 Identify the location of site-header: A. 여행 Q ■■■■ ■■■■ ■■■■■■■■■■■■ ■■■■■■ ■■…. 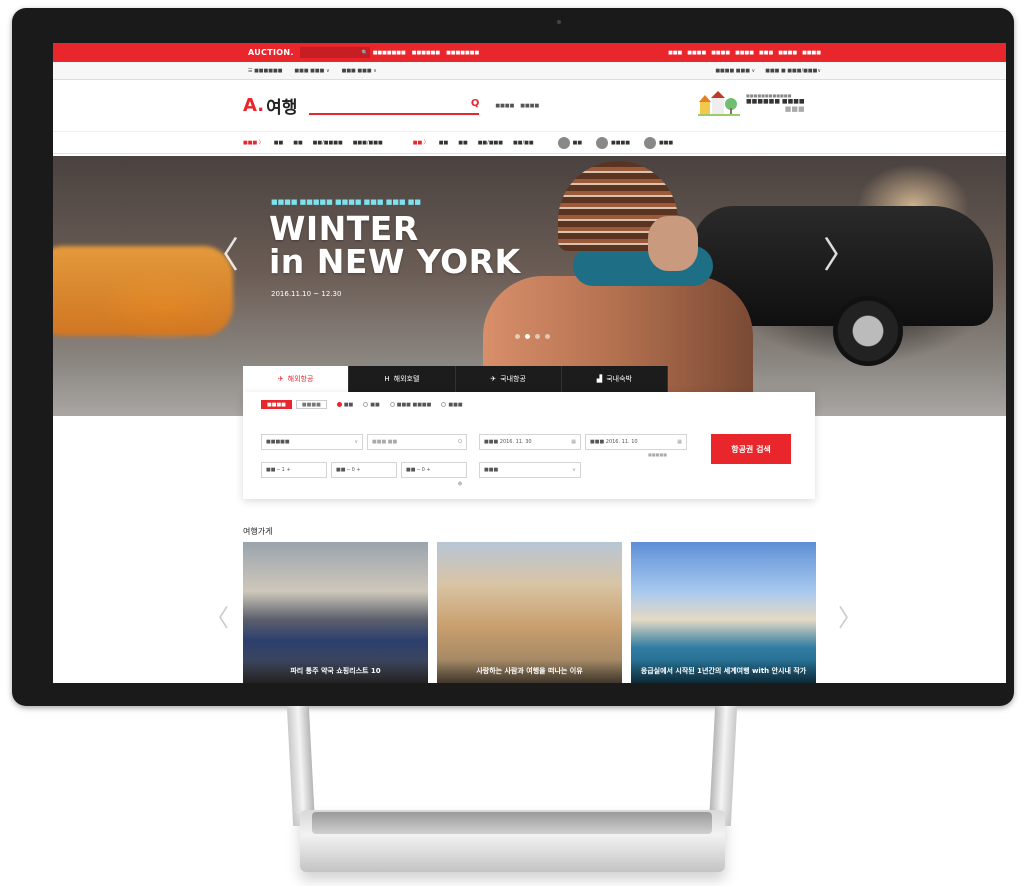
(529, 106).